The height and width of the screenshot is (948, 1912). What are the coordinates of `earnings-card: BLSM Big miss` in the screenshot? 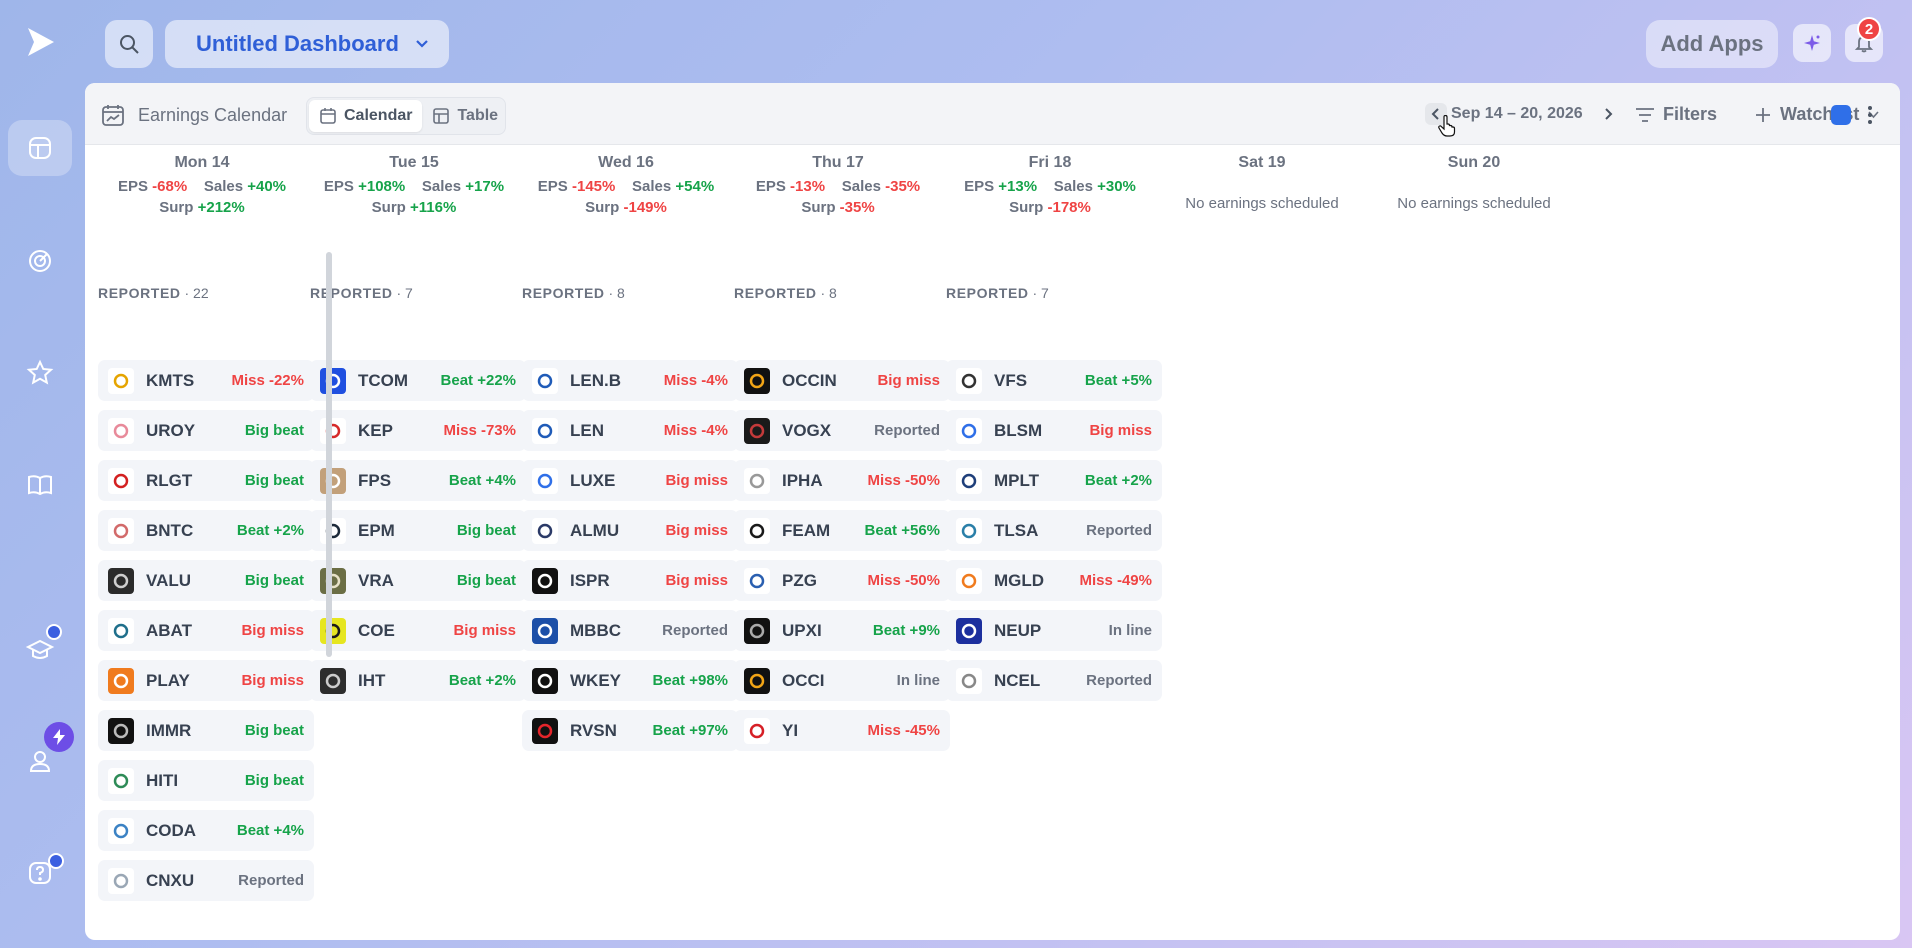 It's located at (1054, 430).